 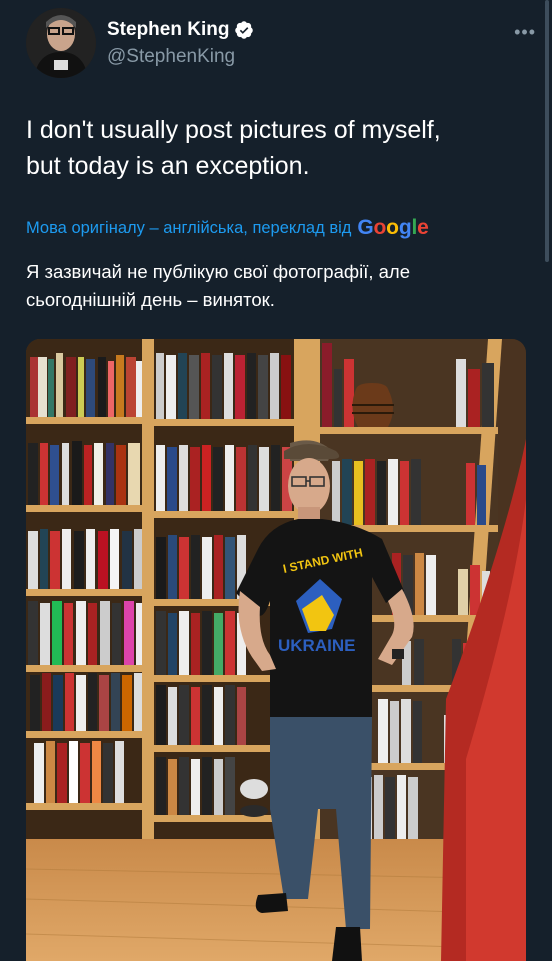 What do you see at coordinates (150, 299) in the screenshot?
I see `translated-text-line-2: сьогоднішній день – виняток.` at bounding box center [150, 299].